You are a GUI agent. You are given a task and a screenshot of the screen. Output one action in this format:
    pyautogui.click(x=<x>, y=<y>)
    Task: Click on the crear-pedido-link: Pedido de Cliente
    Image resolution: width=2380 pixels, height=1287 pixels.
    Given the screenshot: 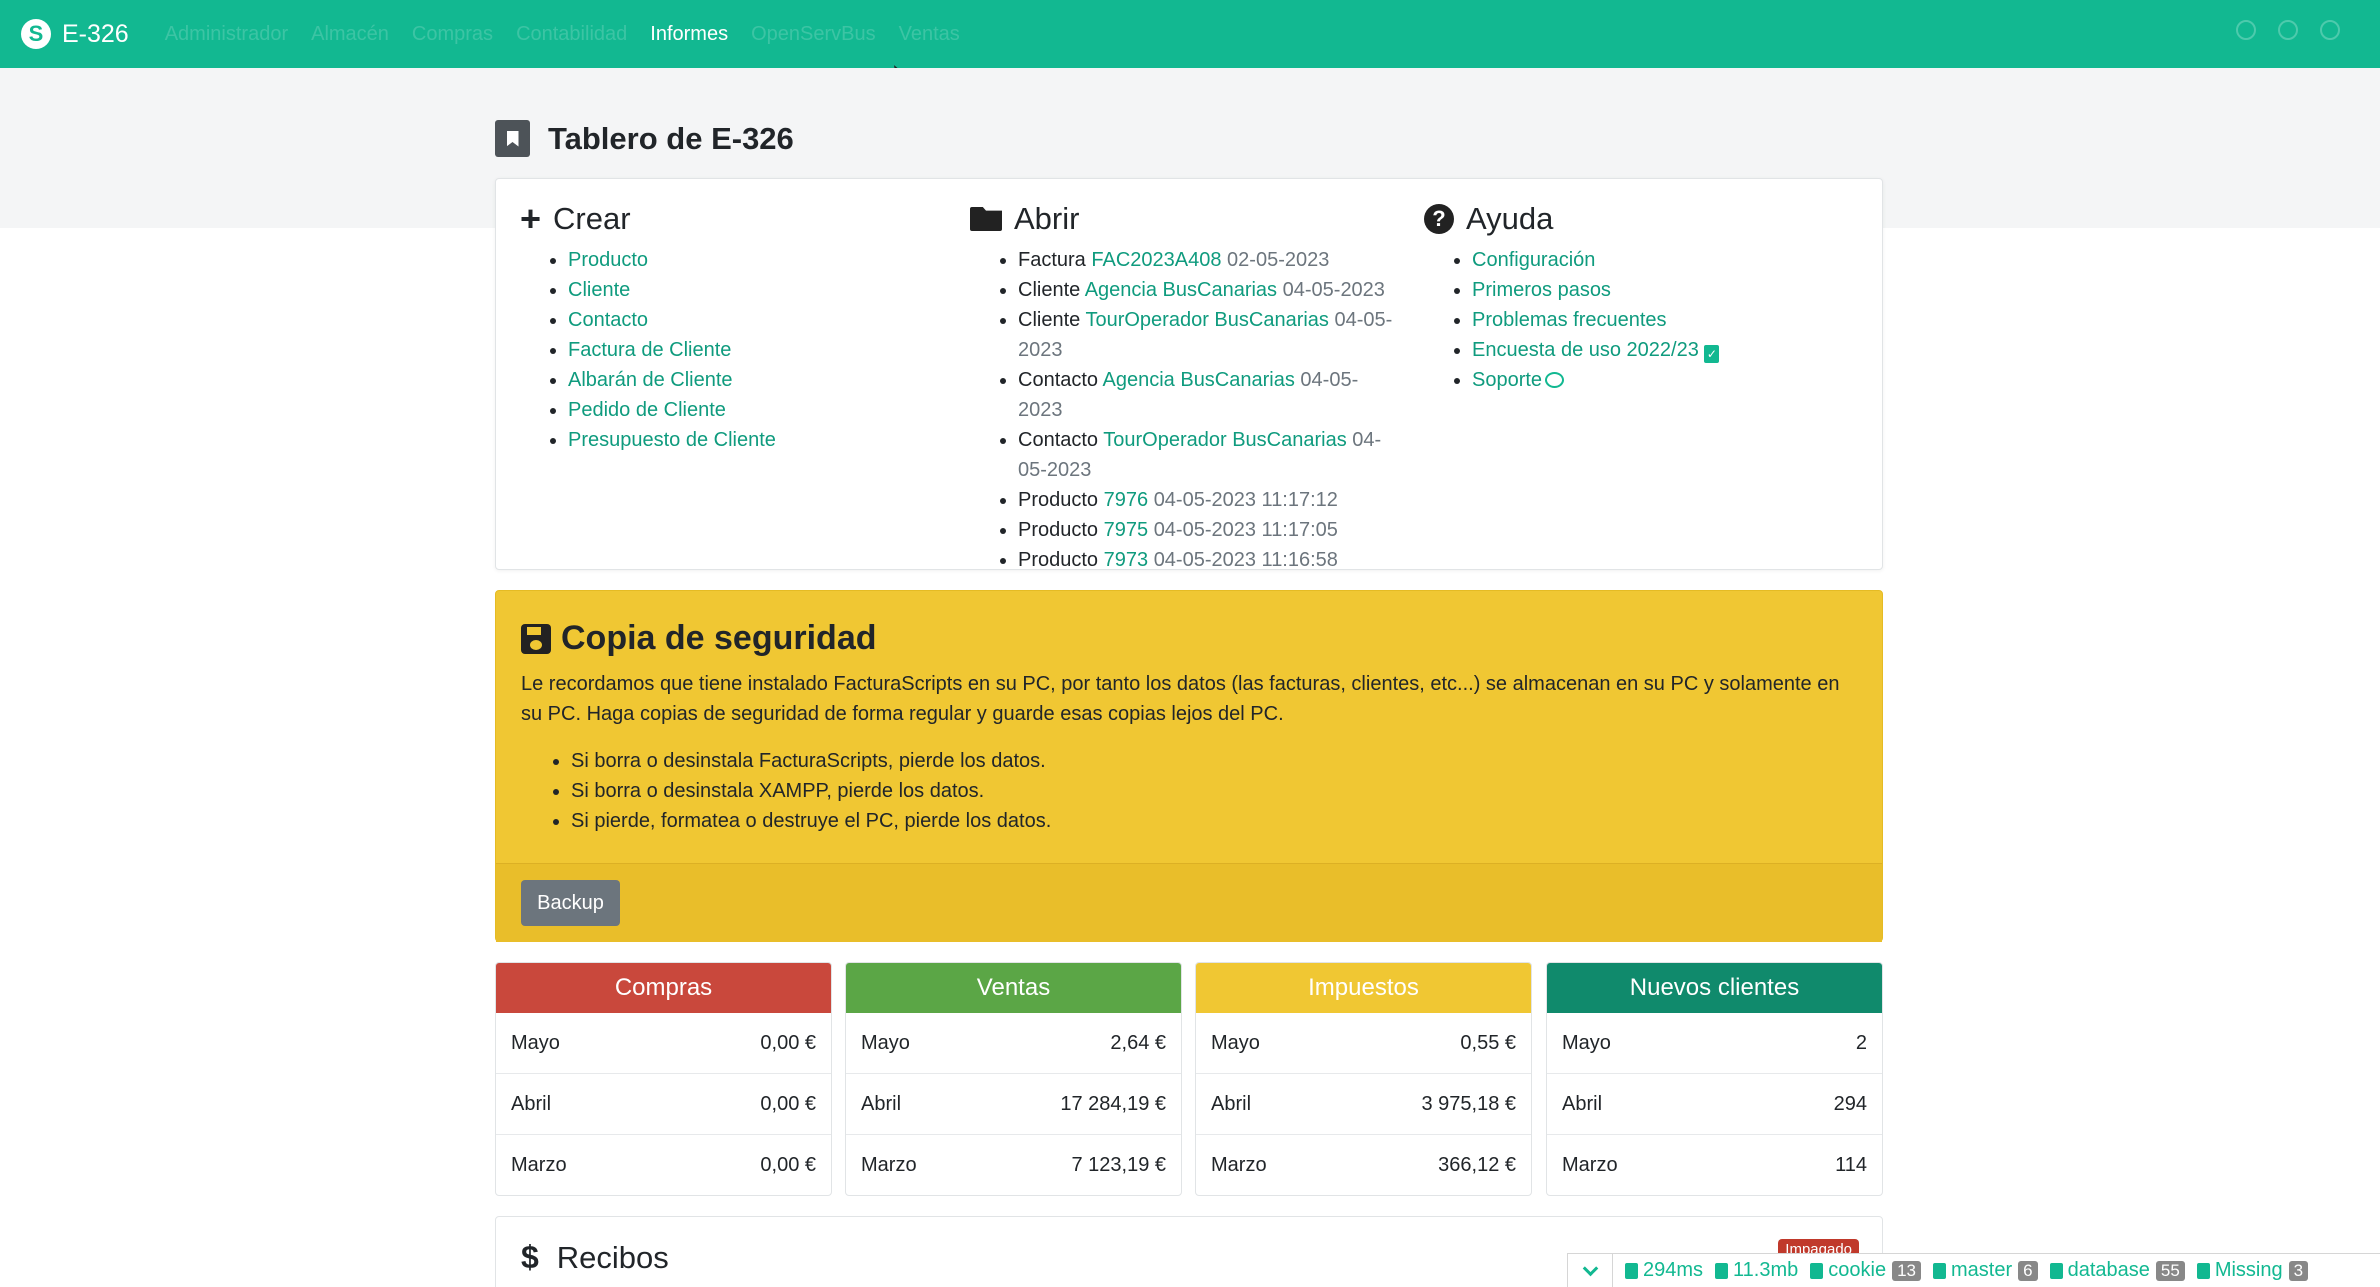 What is the action you would take?
    pyautogui.click(x=647, y=410)
    